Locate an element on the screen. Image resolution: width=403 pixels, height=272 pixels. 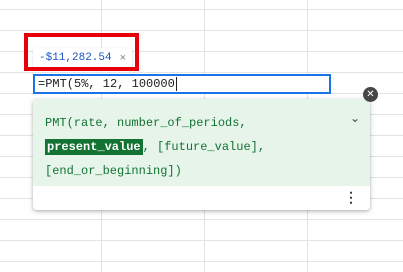
signature-text: [end_or_beginning]) is located at coordinates (113, 171).